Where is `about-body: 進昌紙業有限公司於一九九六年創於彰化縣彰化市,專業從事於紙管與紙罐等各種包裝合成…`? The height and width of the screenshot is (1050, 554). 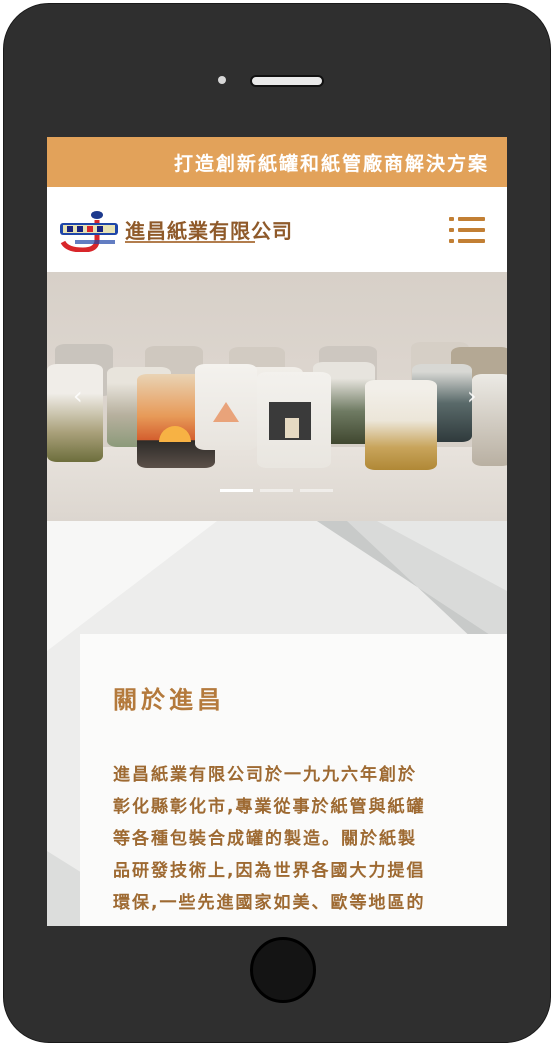
about-body: 進昌紙業有限公司於一九九六年創於彰化縣彰化市,專業從事於紙管與紙罐等各種包裝合成… is located at coordinates (269, 839).